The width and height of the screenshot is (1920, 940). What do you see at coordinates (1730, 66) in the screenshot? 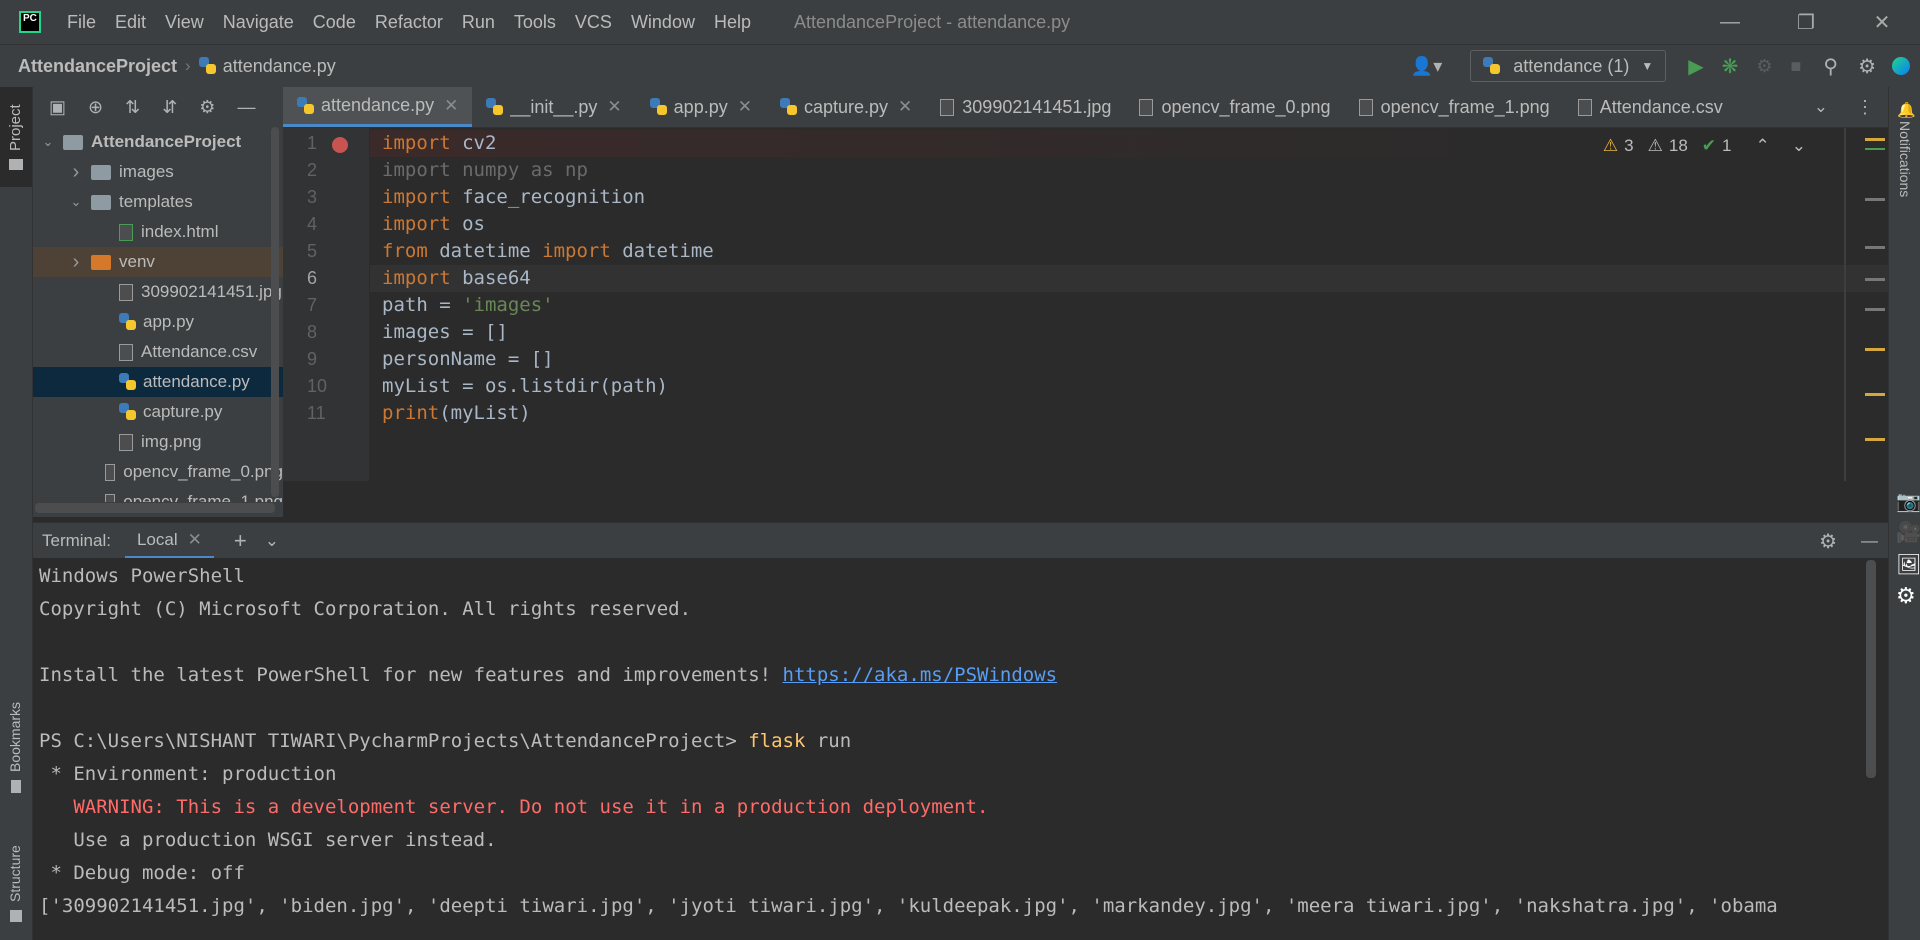
I see `debug-icon: ❋` at bounding box center [1730, 66].